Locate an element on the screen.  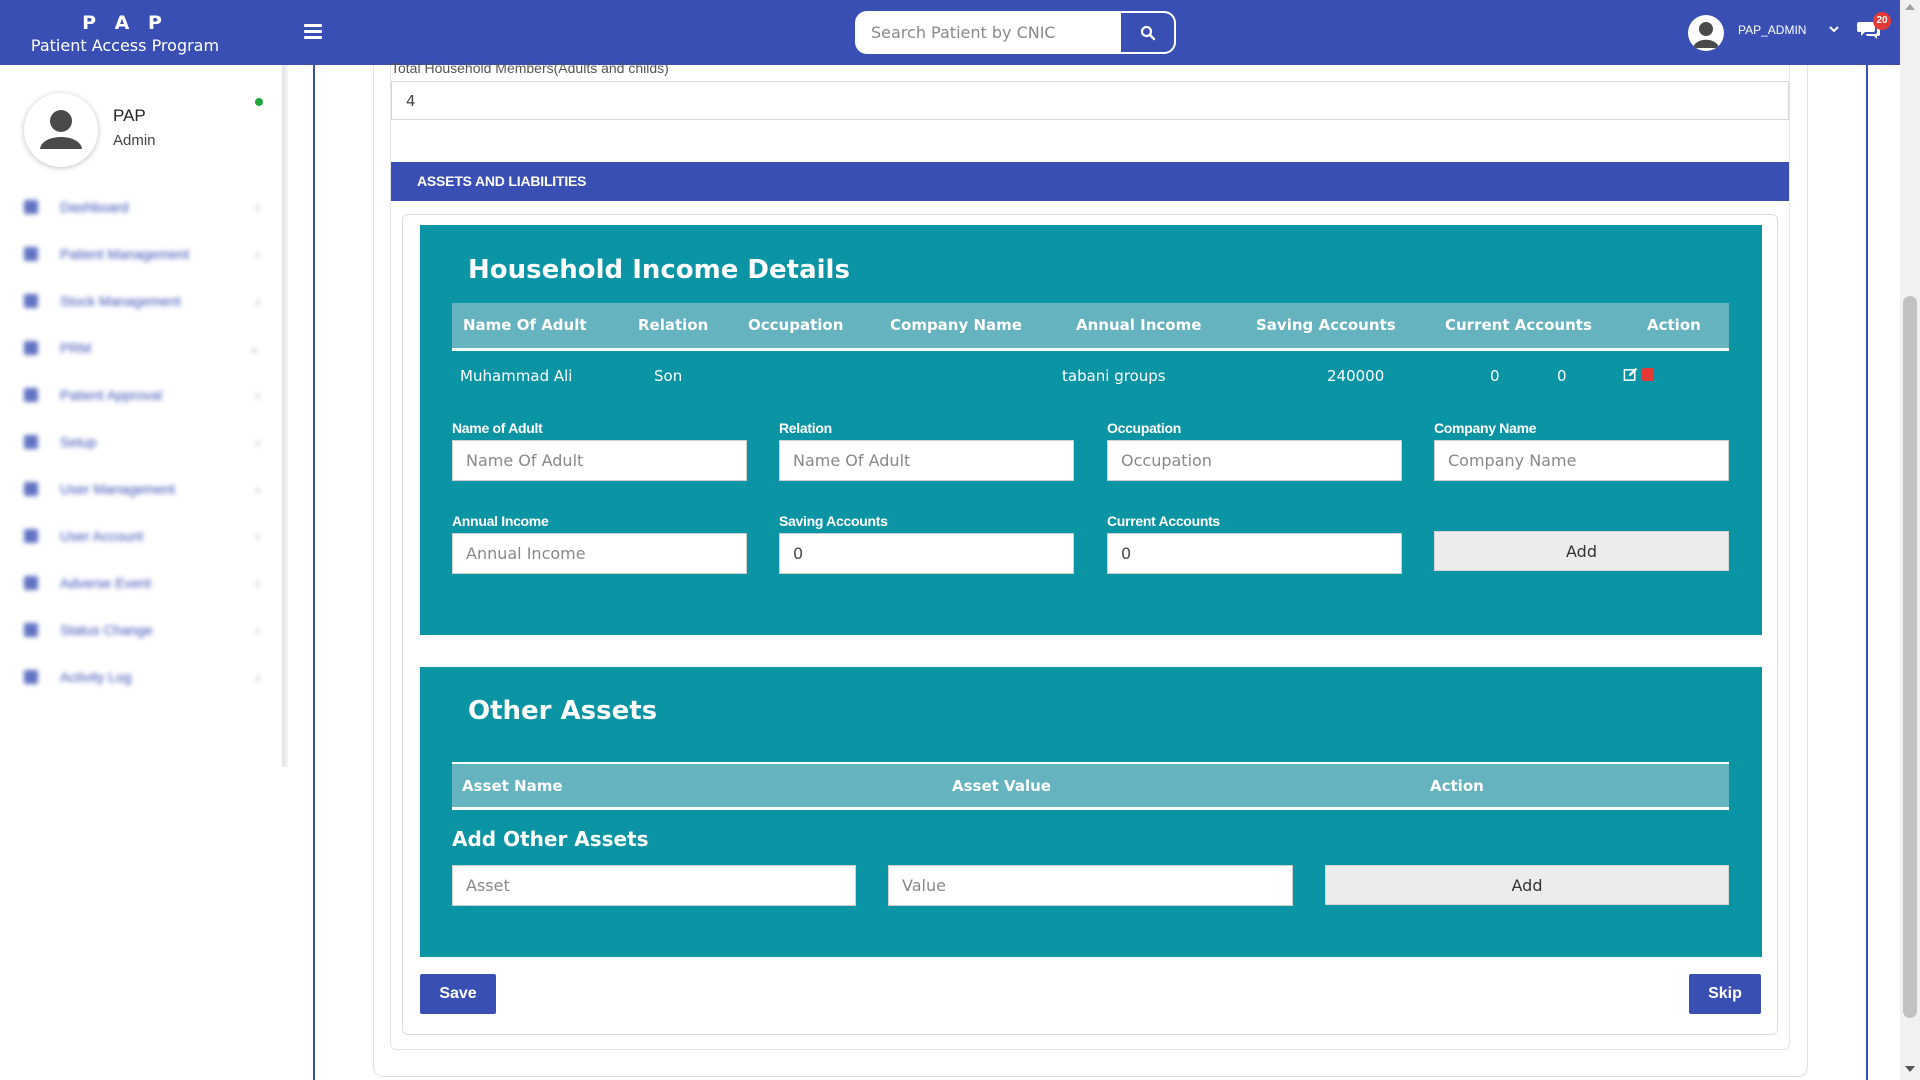
name-of-adult-input is located at coordinates (599, 460).